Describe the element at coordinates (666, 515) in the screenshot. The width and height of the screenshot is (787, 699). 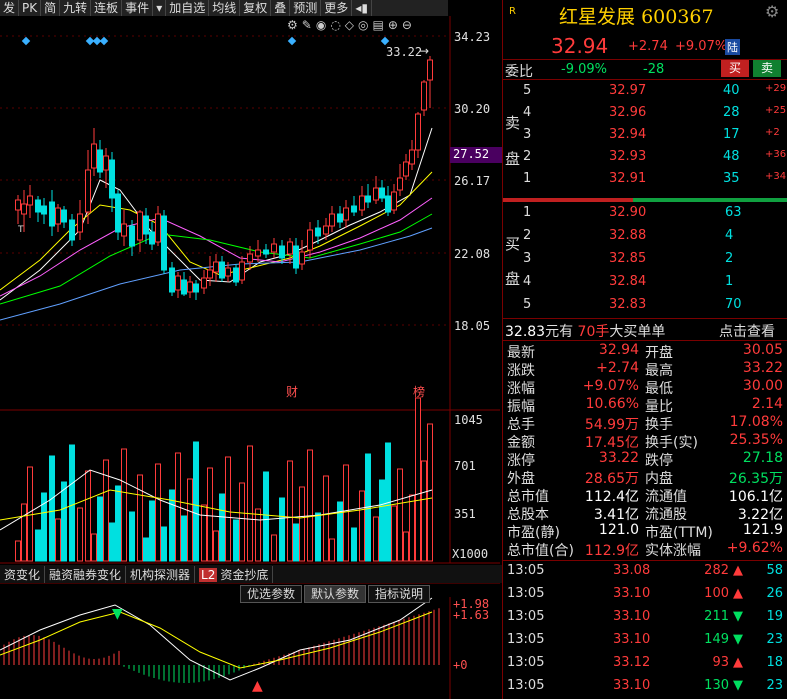
I see `stat-label: 流通股` at that location.